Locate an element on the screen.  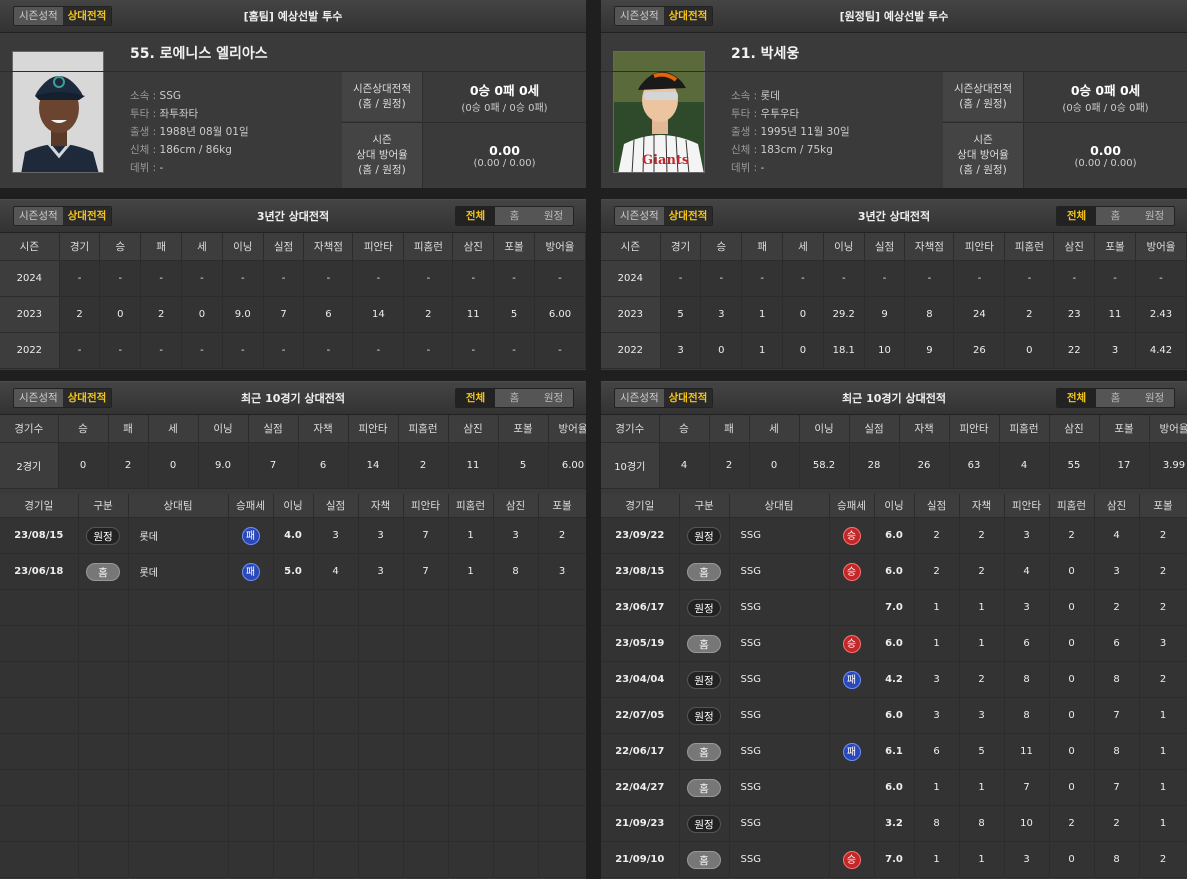
pitcher-photo is located at coordinates (58, 112).